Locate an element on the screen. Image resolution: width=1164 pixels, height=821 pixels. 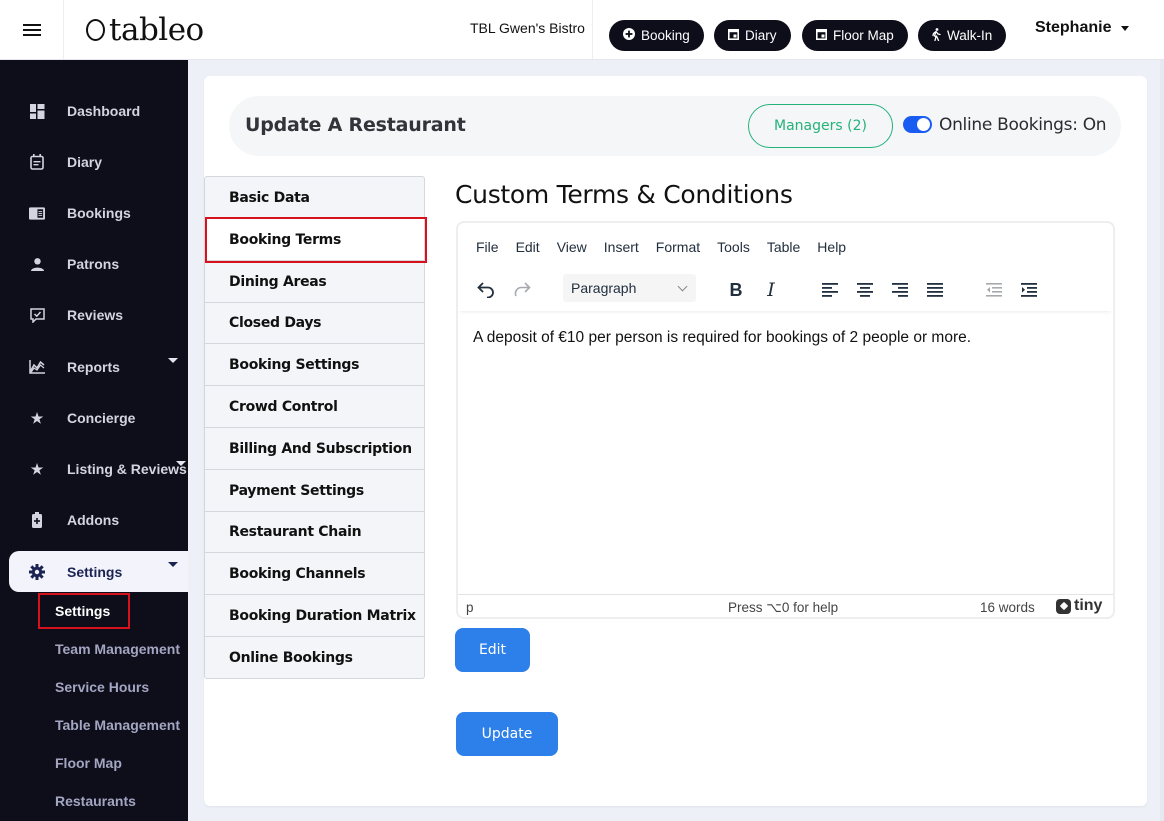
element-path: p is located at coordinates (470, 607).